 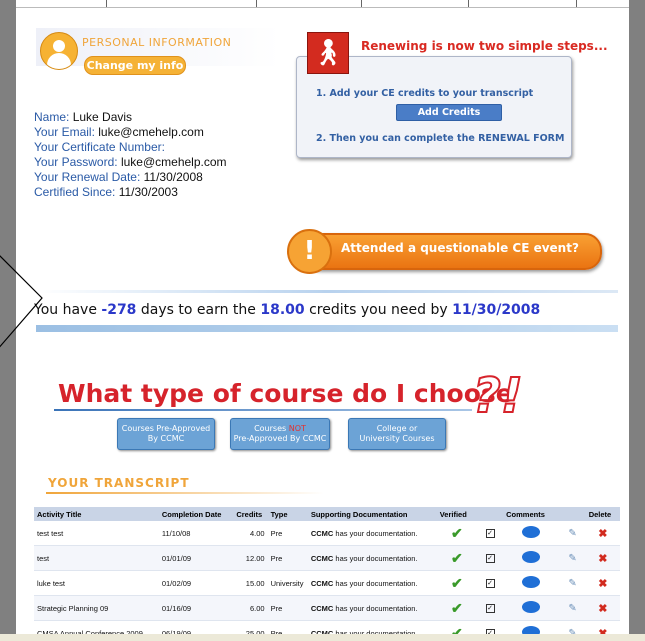 I want to click on top-border, so click(x=322, y=4).